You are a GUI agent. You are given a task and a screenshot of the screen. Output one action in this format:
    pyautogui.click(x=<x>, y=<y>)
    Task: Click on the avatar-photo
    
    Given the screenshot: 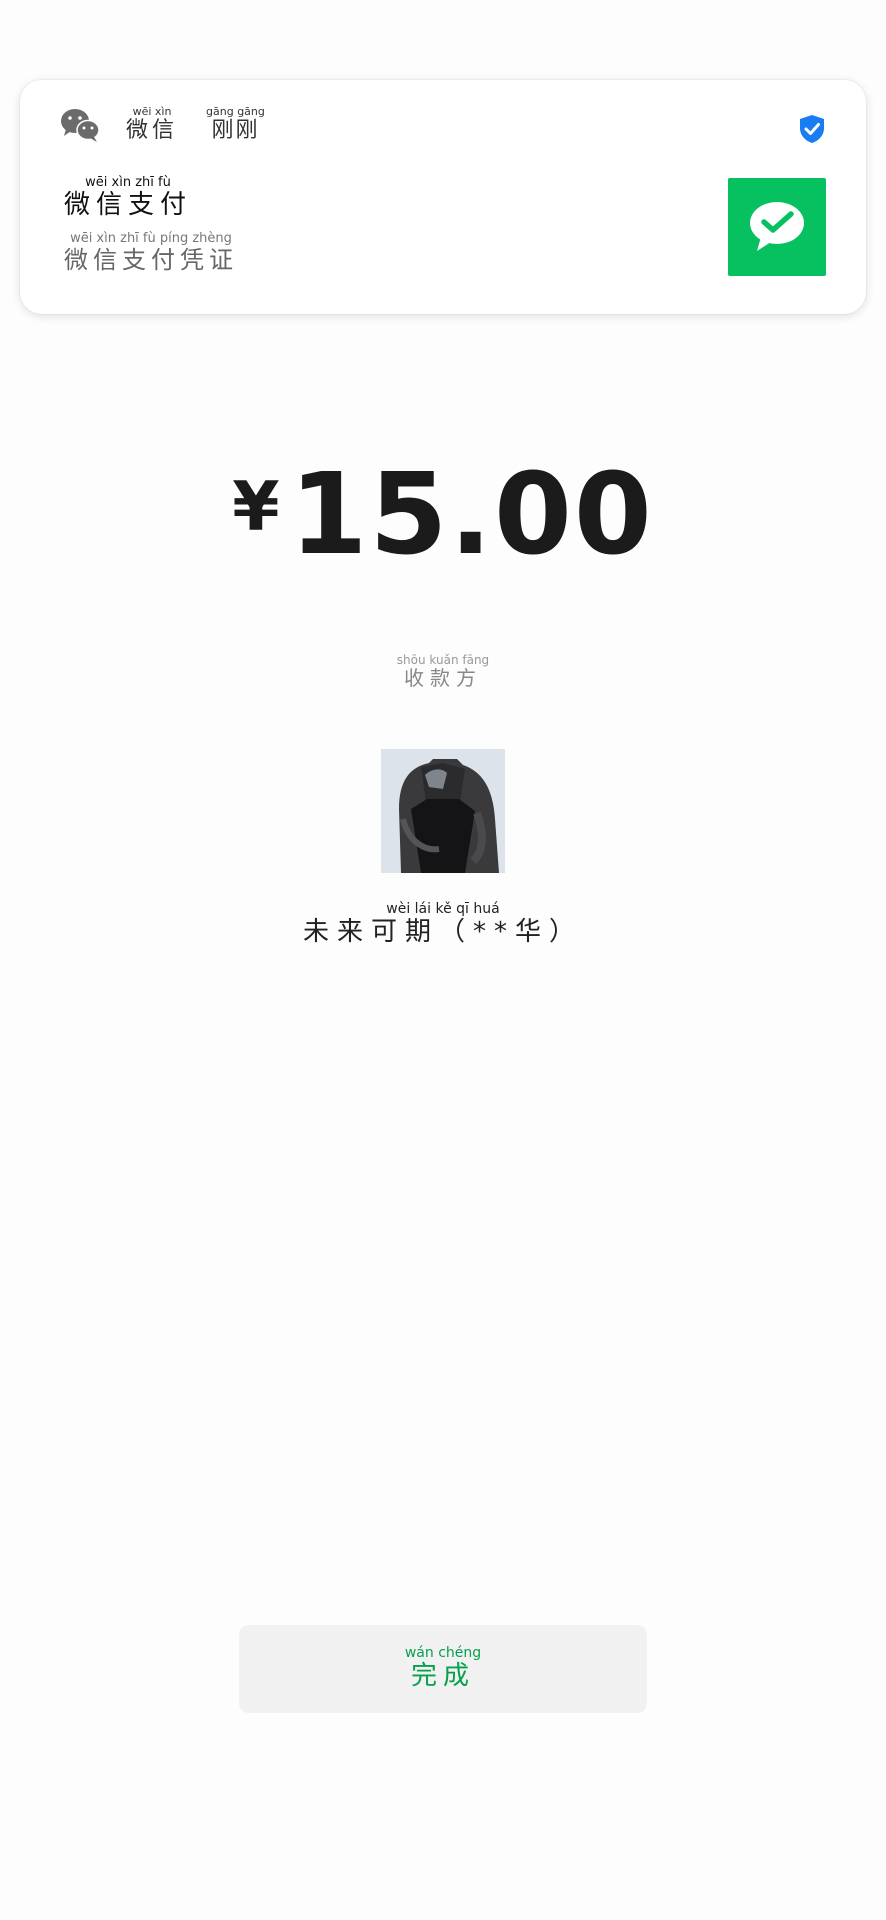 What is the action you would take?
    pyautogui.click(x=443, y=811)
    